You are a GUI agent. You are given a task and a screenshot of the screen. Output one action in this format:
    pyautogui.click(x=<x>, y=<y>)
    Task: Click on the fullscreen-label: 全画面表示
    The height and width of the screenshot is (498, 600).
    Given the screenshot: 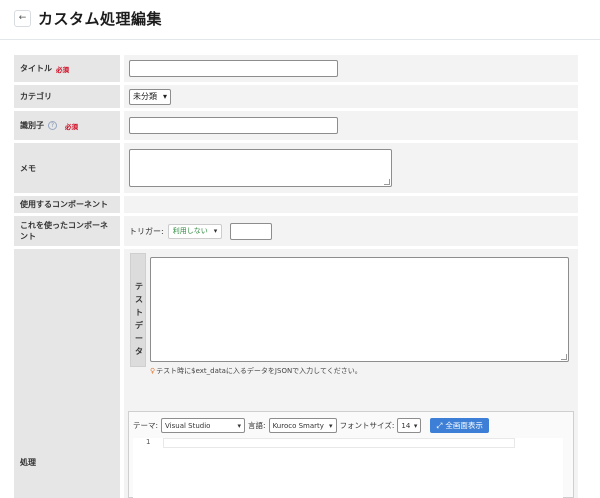 What is the action you would take?
    pyautogui.click(x=464, y=425)
    